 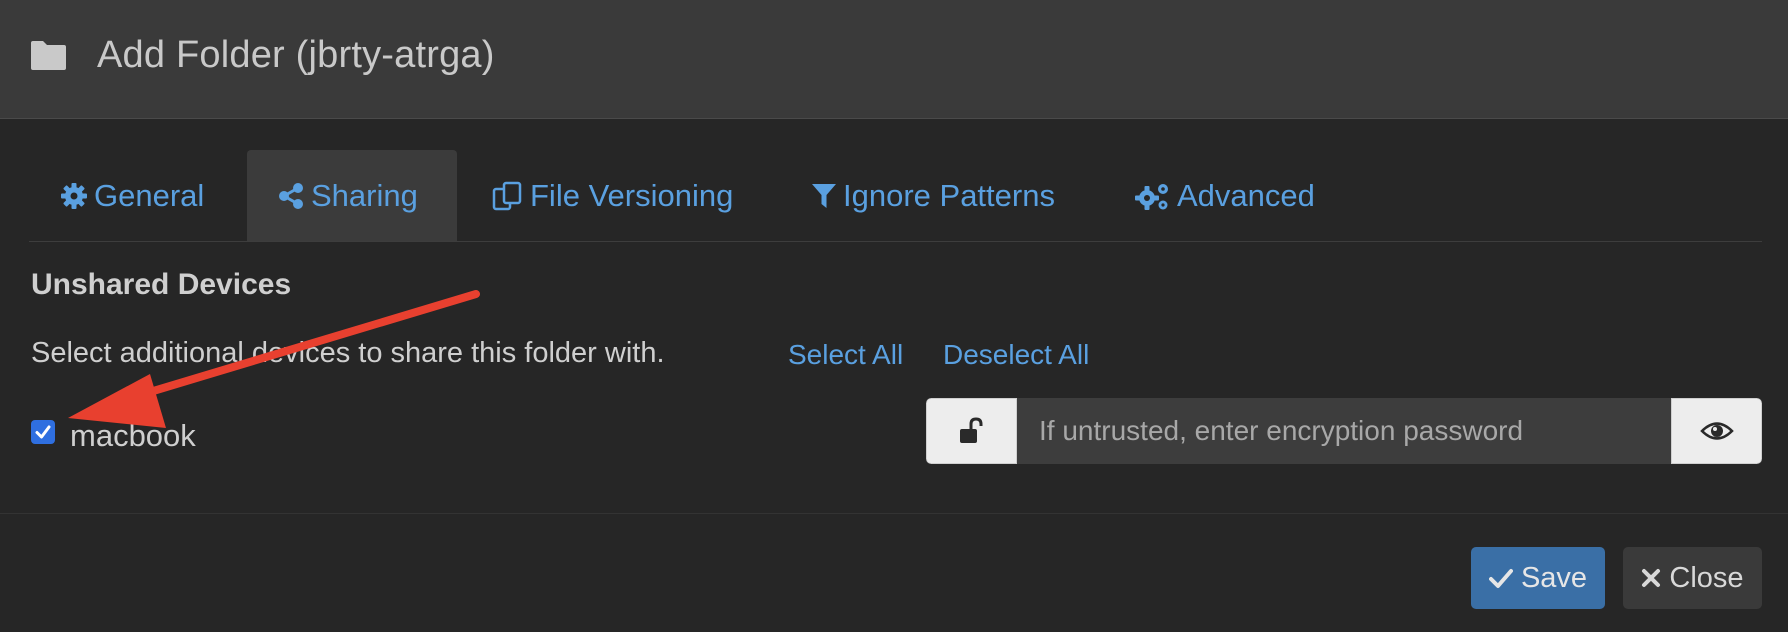 What do you see at coordinates (1706, 577) in the screenshot?
I see `close-button-label: Close` at bounding box center [1706, 577].